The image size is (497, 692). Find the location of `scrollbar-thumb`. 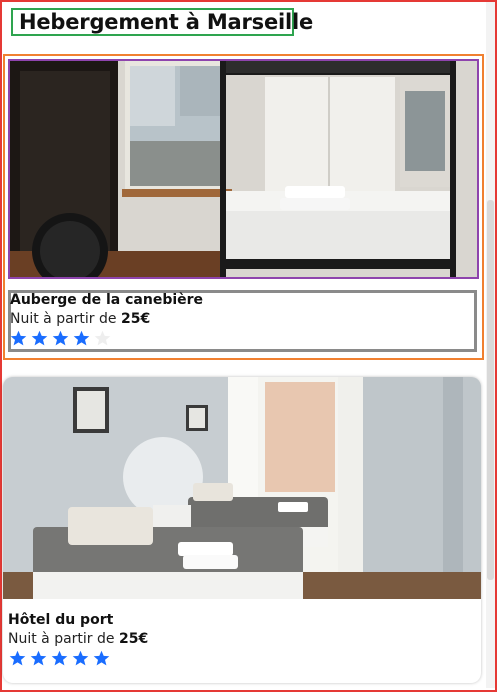

scrollbar-thumb is located at coordinates (490, 390).